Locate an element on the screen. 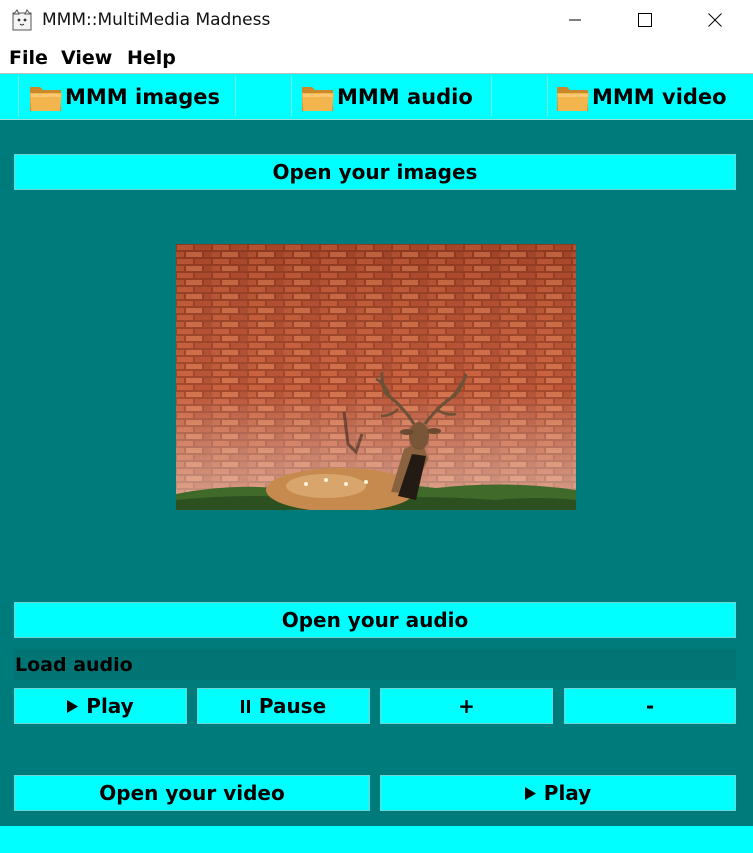 Image resolution: width=753 pixels, height=853 pixels. maximize-button is located at coordinates (645, 20).